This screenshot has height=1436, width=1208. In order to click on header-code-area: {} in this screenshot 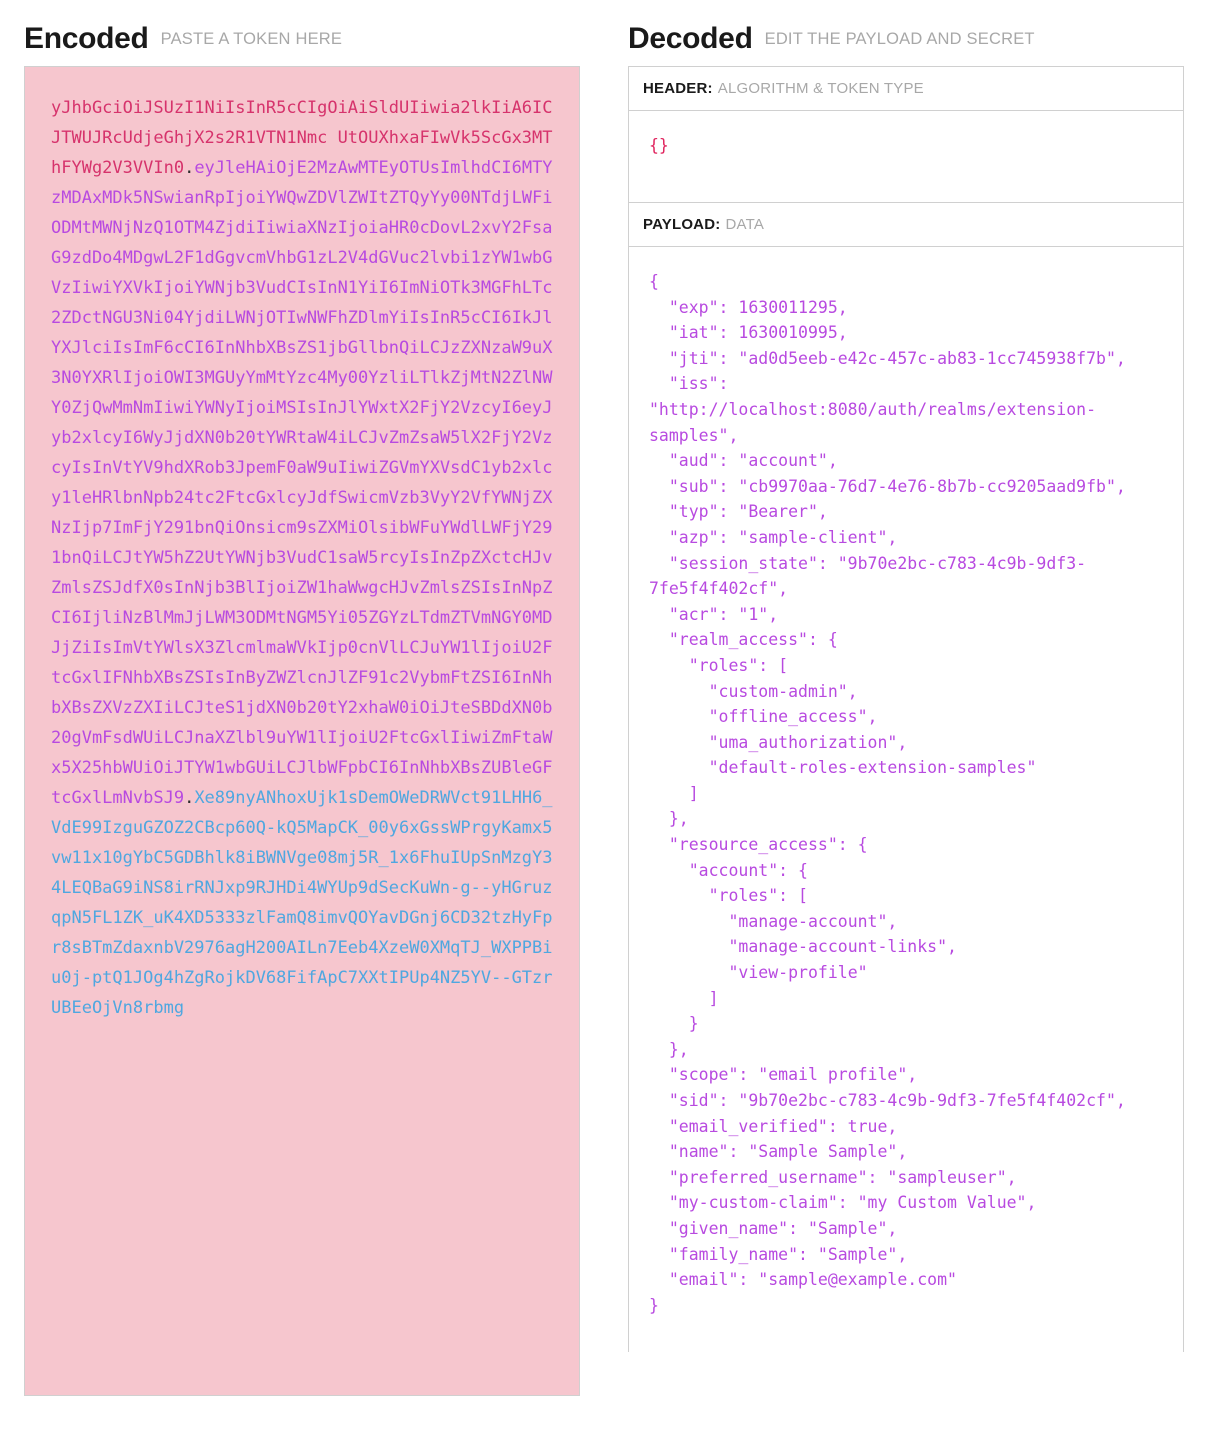, I will do `click(906, 157)`.